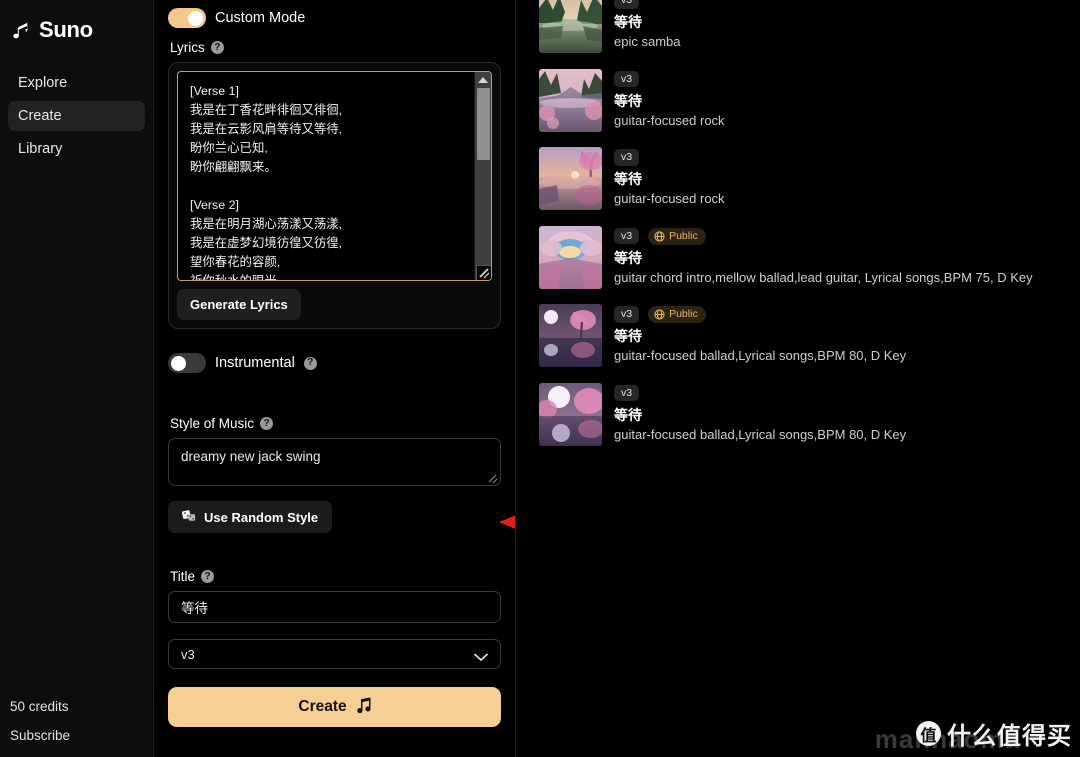  What do you see at coordinates (481, 655) in the screenshot?
I see `chevron-down-icon` at bounding box center [481, 655].